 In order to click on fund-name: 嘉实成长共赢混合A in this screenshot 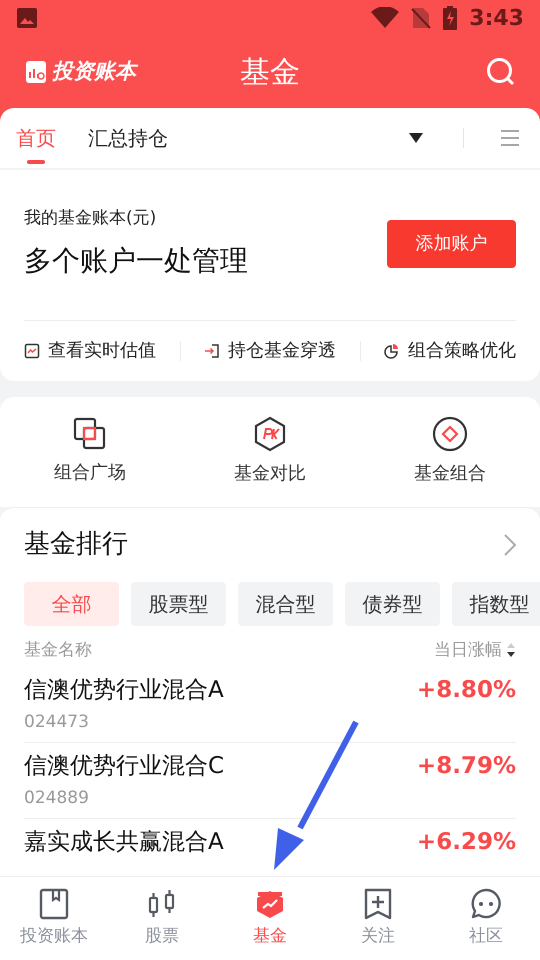, I will do `click(124, 842)`.